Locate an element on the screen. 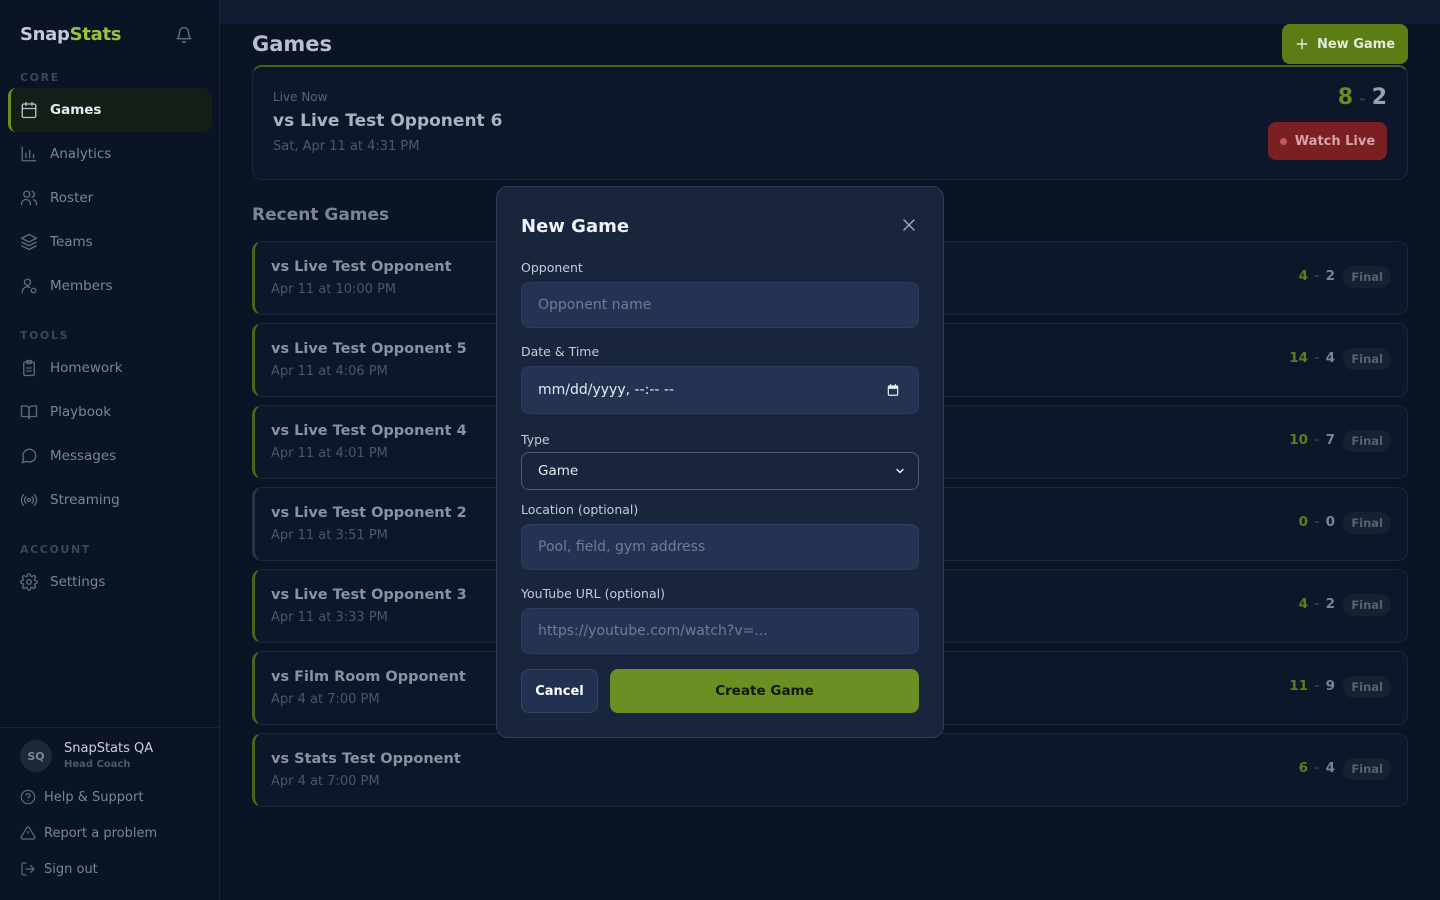 The image size is (1440, 900). opponent-label: Opponent is located at coordinates (552, 267).